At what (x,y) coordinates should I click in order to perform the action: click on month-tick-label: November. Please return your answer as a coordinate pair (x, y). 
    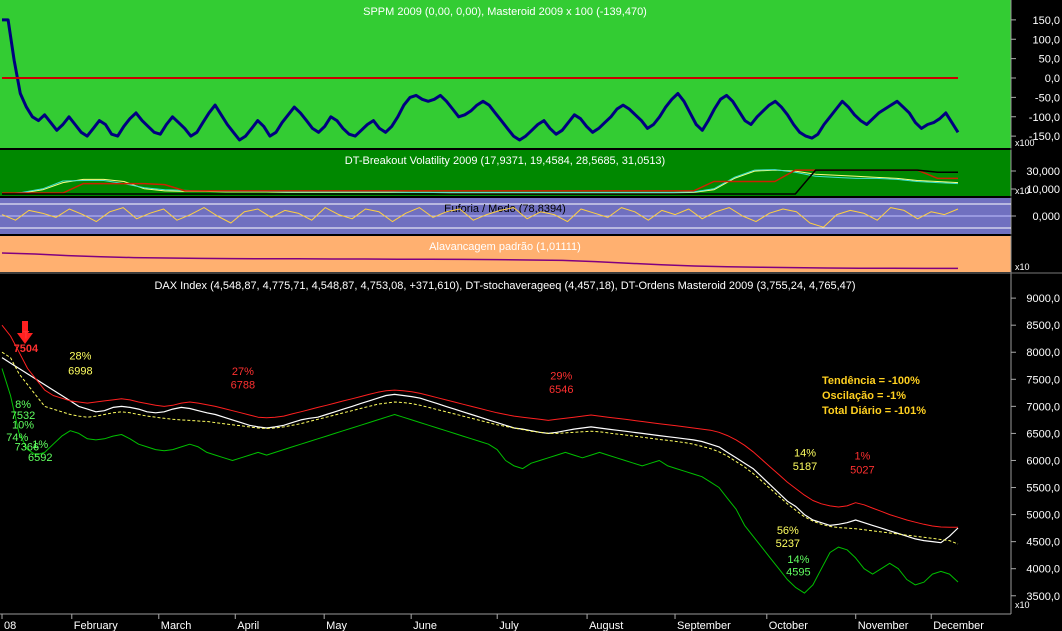
    Looking at the image, I should click on (883, 625).